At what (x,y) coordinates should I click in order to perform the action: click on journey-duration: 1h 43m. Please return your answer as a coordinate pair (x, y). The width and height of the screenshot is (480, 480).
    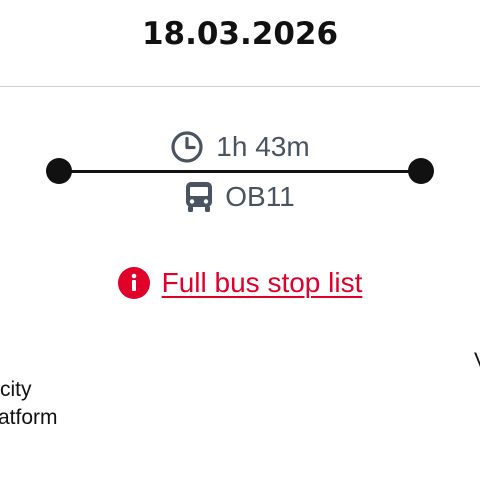
    Looking at the image, I should click on (240, 147).